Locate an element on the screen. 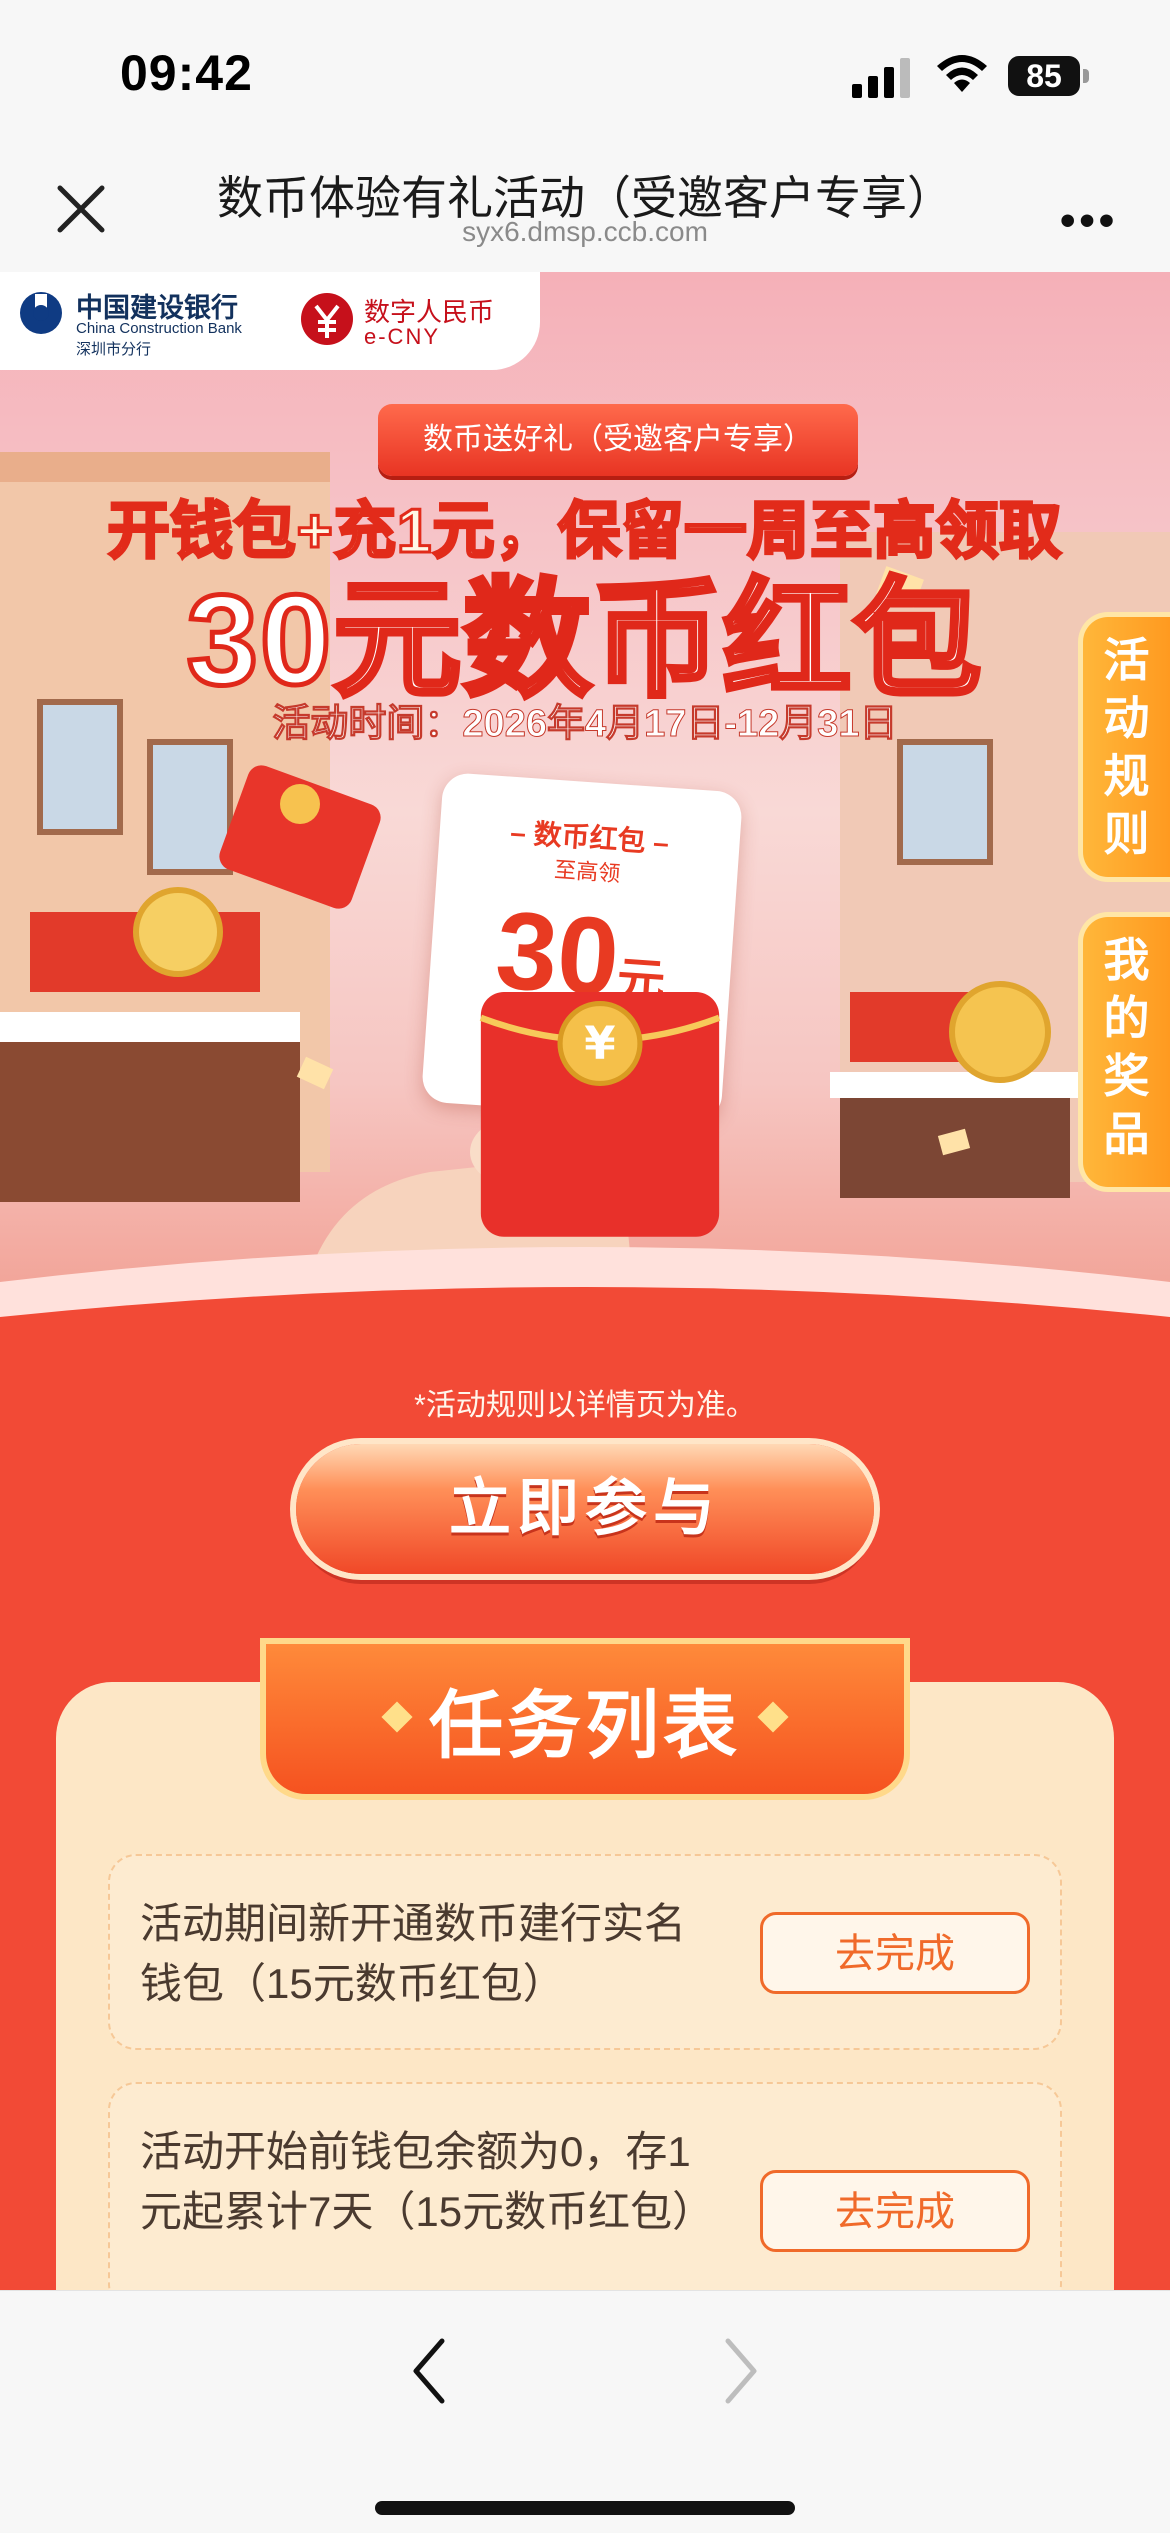 The width and height of the screenshot is (1170, 2533). cellular-signal-icon is located at coordinates (881, 78).